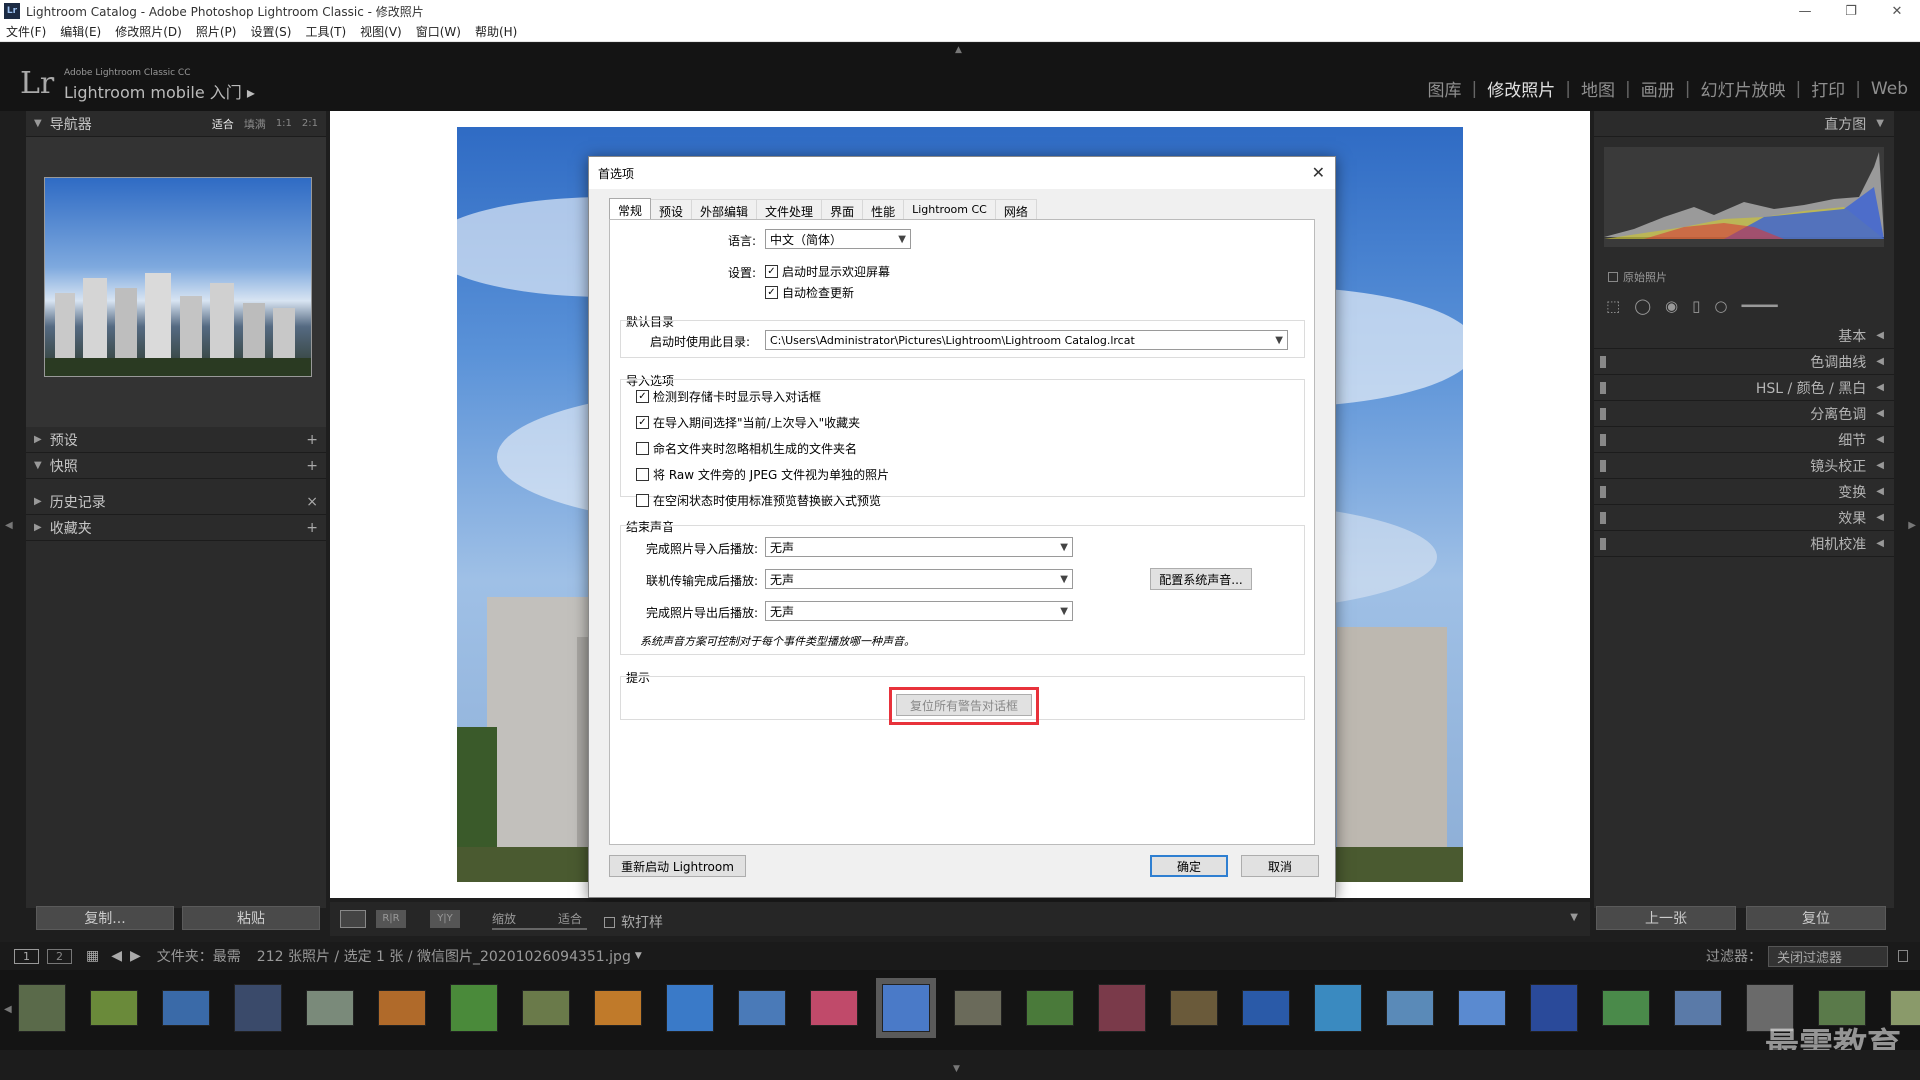  What do you see at coordinates (1280, 866) in the screenshot?
I see `cancel-button: 取消` at bounding box center [1280, 866].